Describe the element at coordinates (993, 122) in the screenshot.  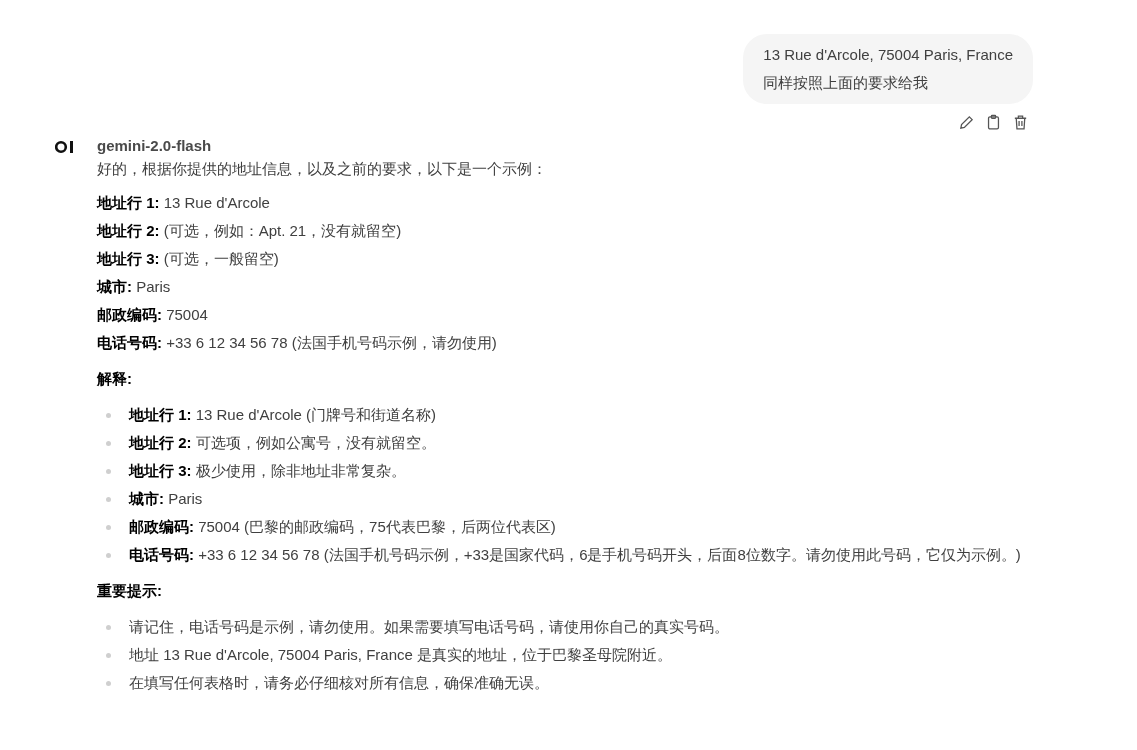
I see `clipboard-icon` at that location.